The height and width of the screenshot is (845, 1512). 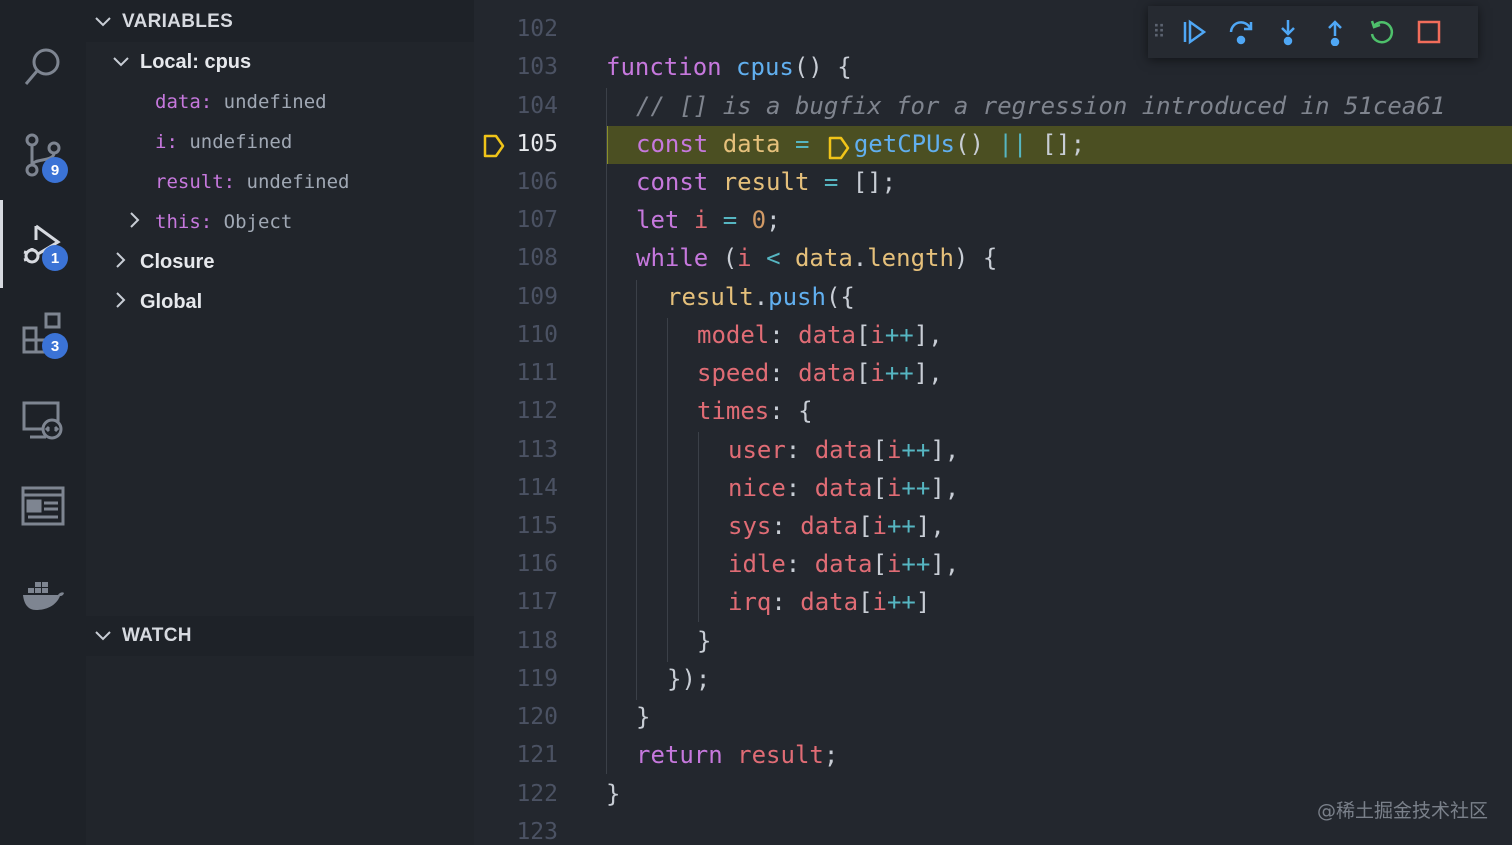 I want to click on scope-closure-label: Closure, so click(x=177, y=261).